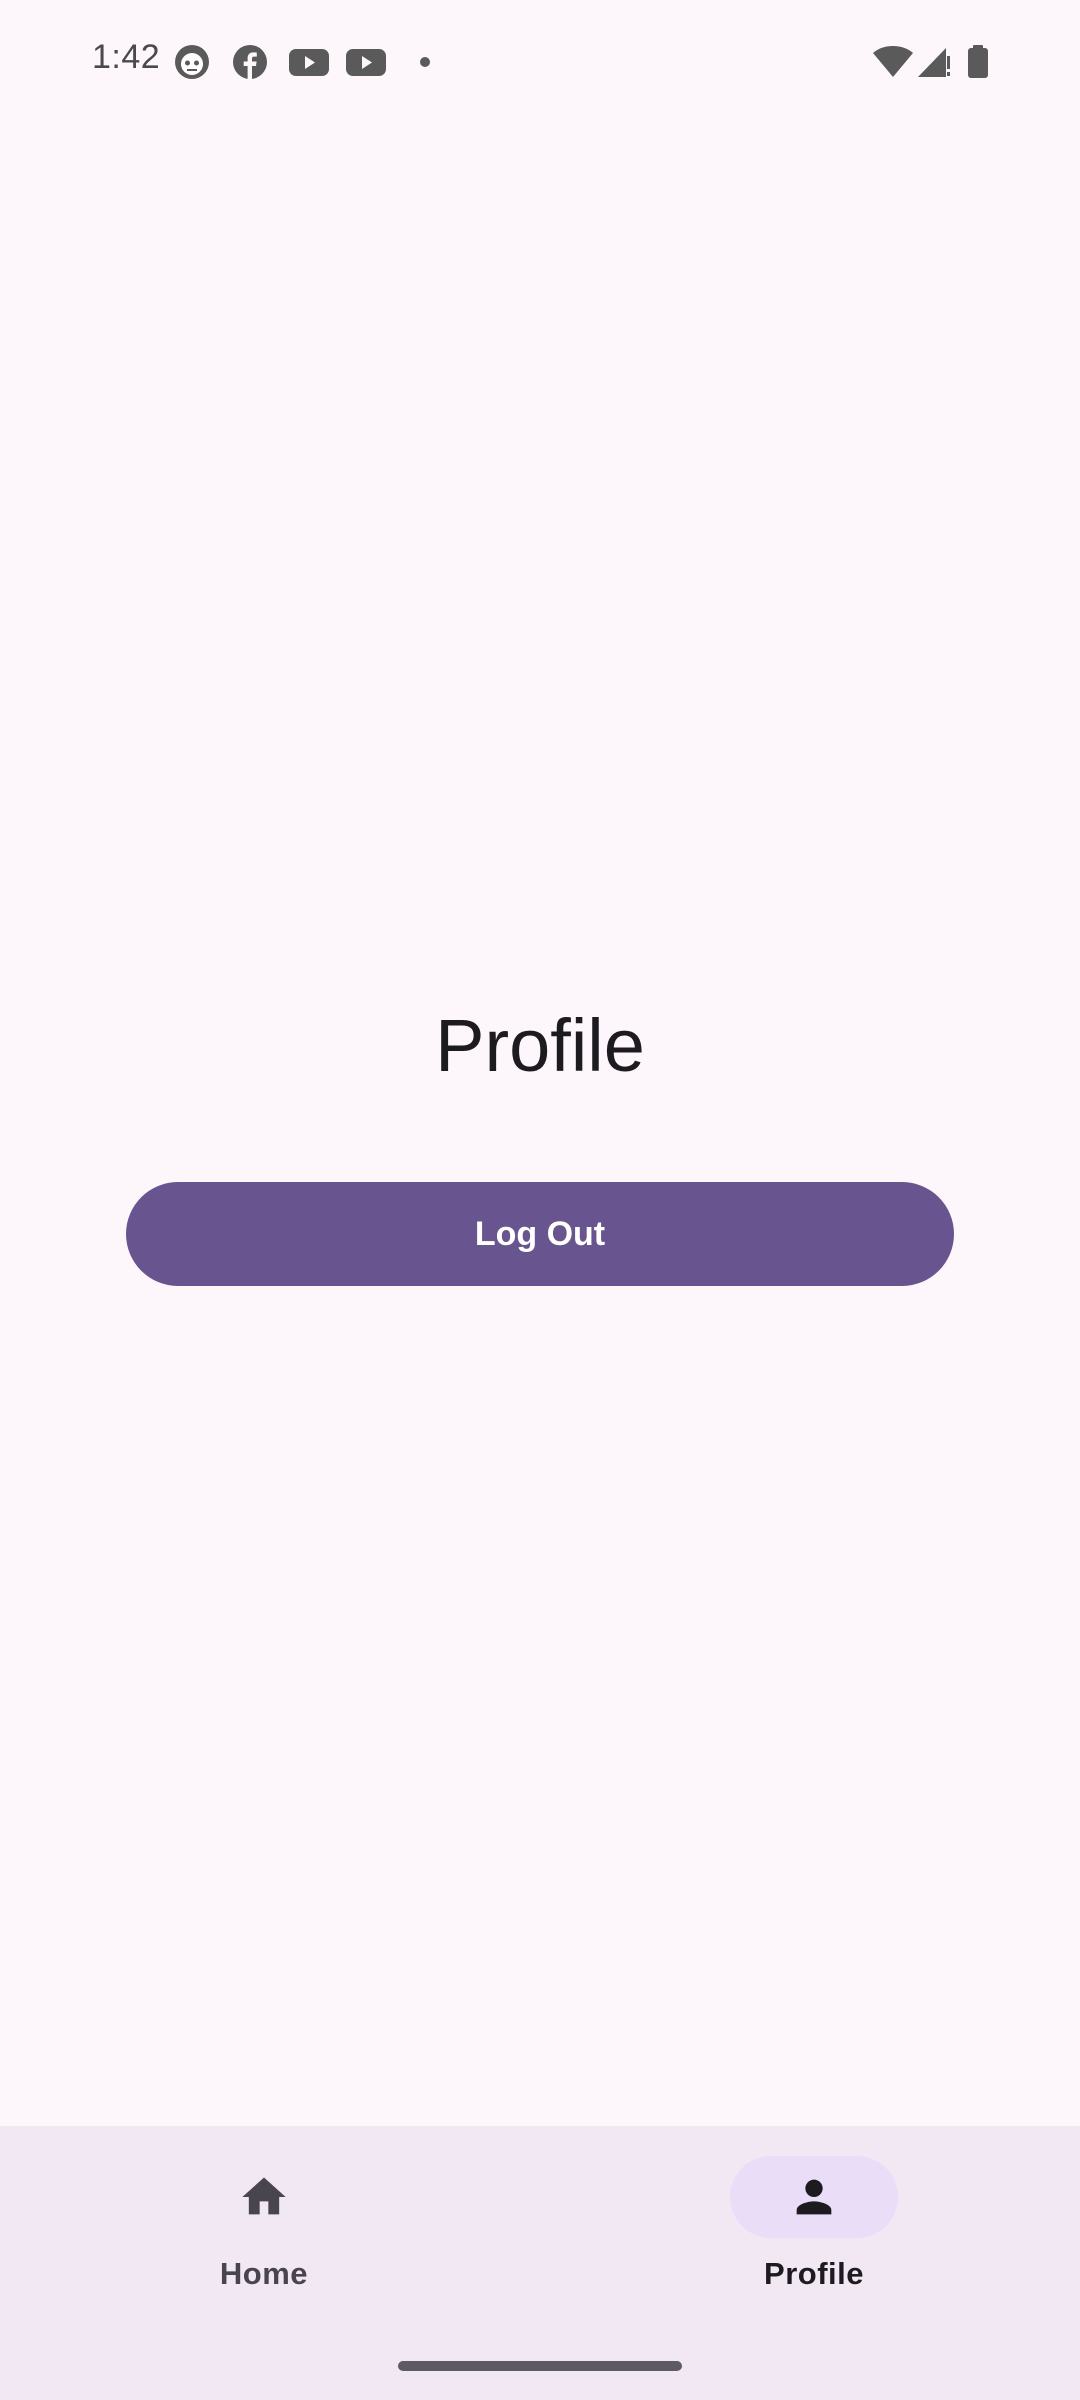 Image resolution: width=1080 pixels, height=2400 pixels. What do you see at coordinates (978, 61) in the screenshot?
I see `battery-icon` at bounding box center [978, 61].